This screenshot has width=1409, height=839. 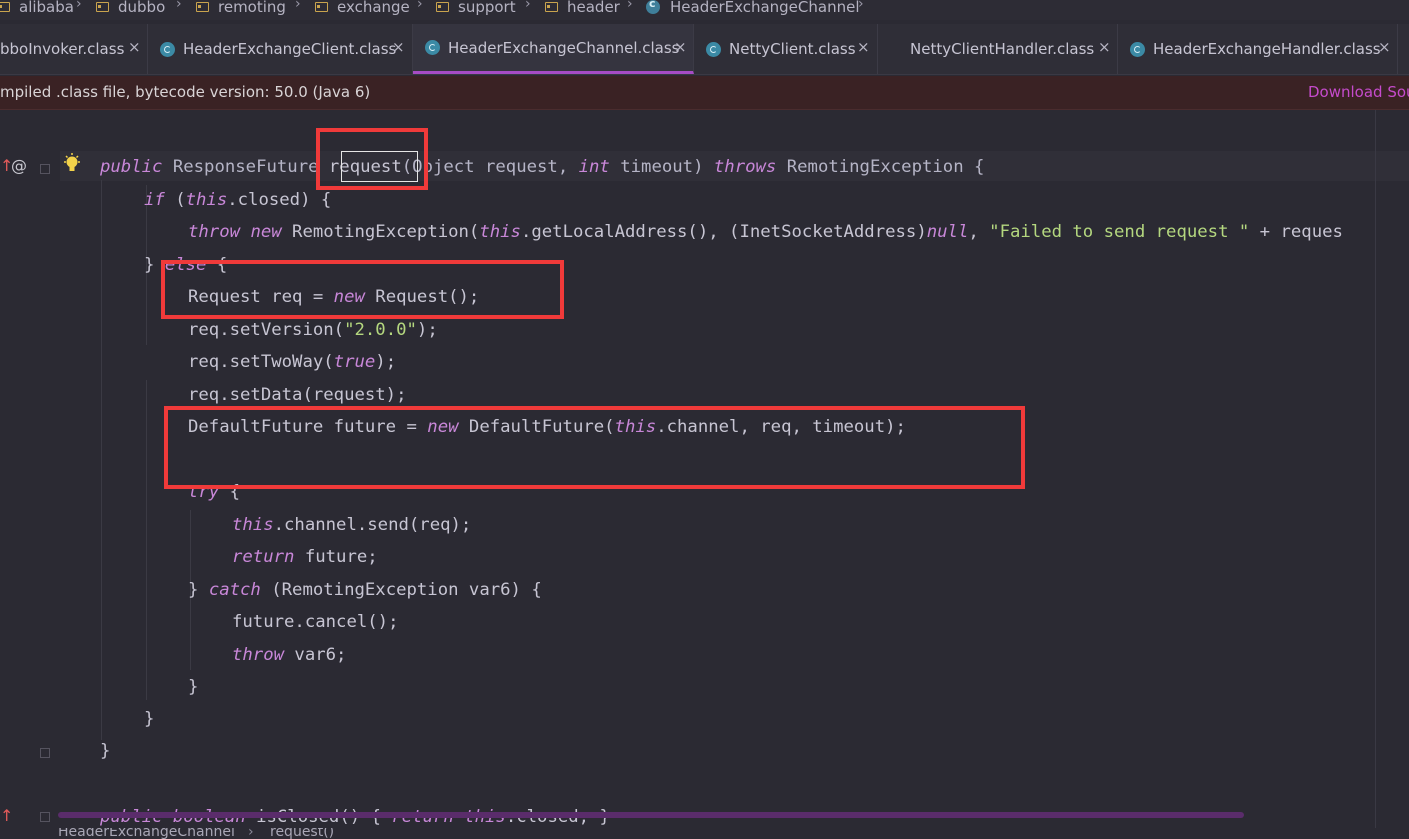 I want to click on tab-header-exchange-handler: HeaderExchangeHandler.class ×, so click(x=1258, y=49).